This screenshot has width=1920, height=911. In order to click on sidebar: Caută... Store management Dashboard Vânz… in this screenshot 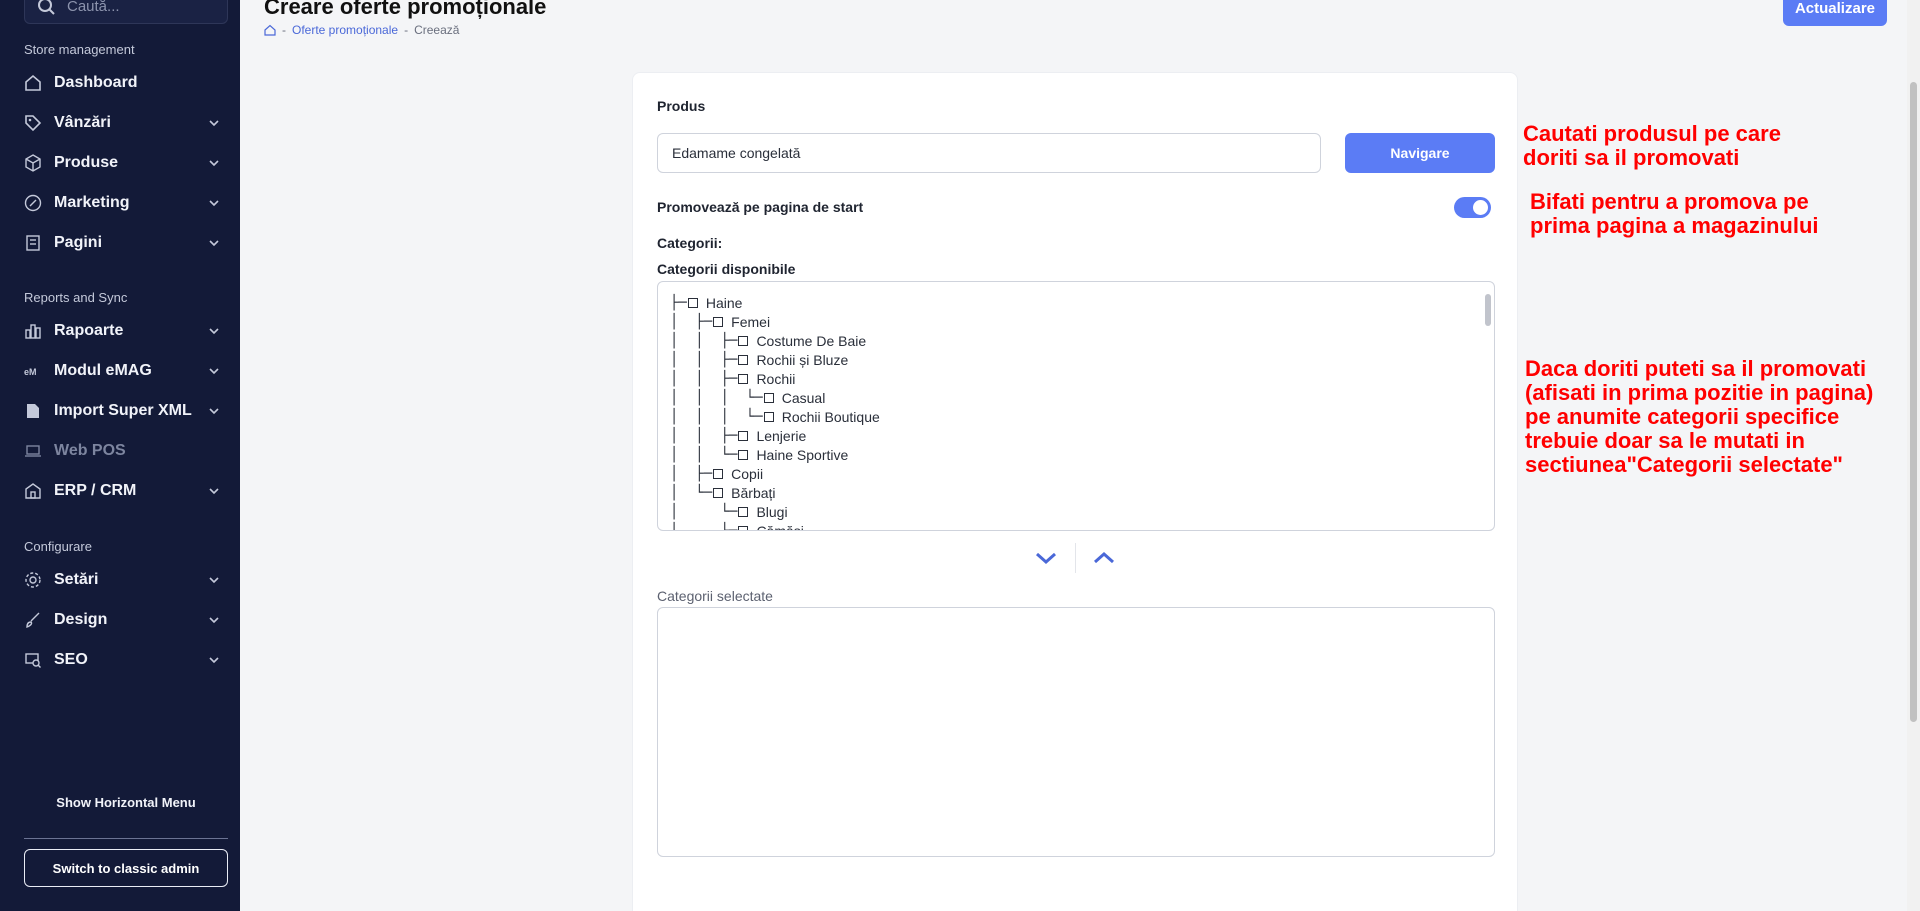, I will do `click(120, 455)`.